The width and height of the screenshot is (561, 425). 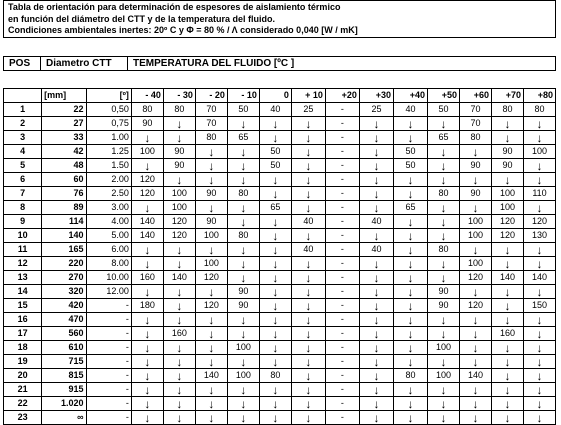 I want to click on row-angle: 1.00, so click(x=108, y=137).